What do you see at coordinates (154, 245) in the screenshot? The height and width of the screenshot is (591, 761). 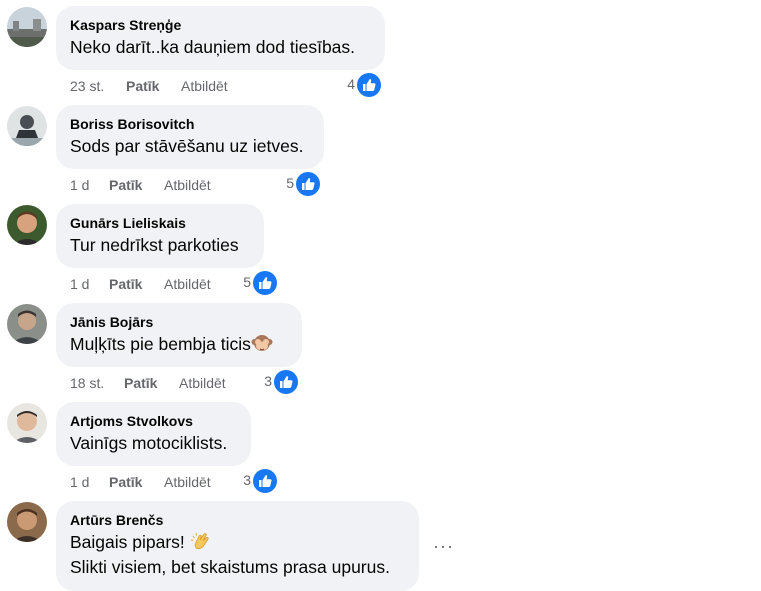 I see `comment-text: Tur nedrīkst parkoties` at bounding box center [154, 245].